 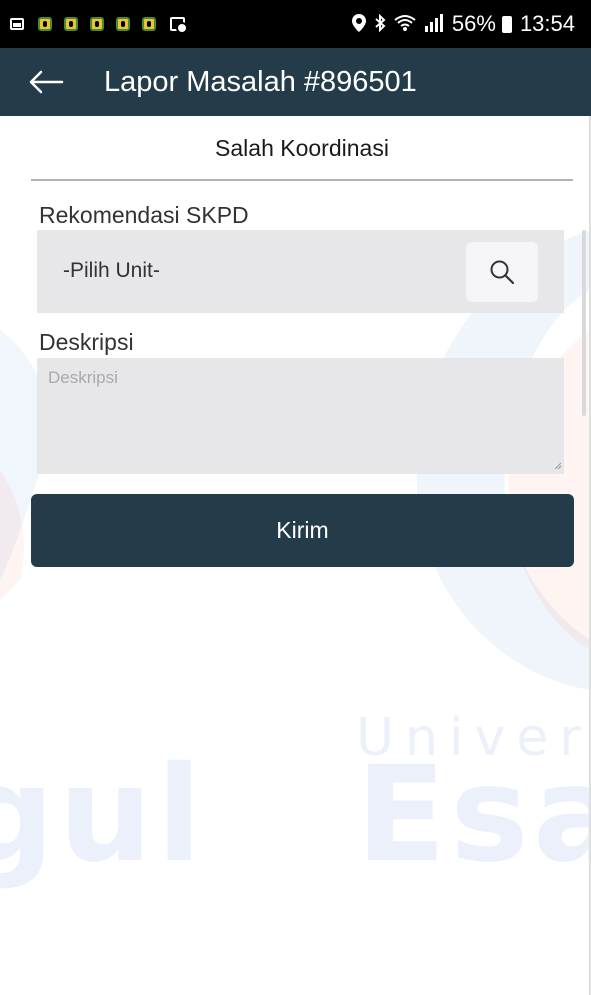 I want to click on search-unit-button, so click(x=502, y=272).